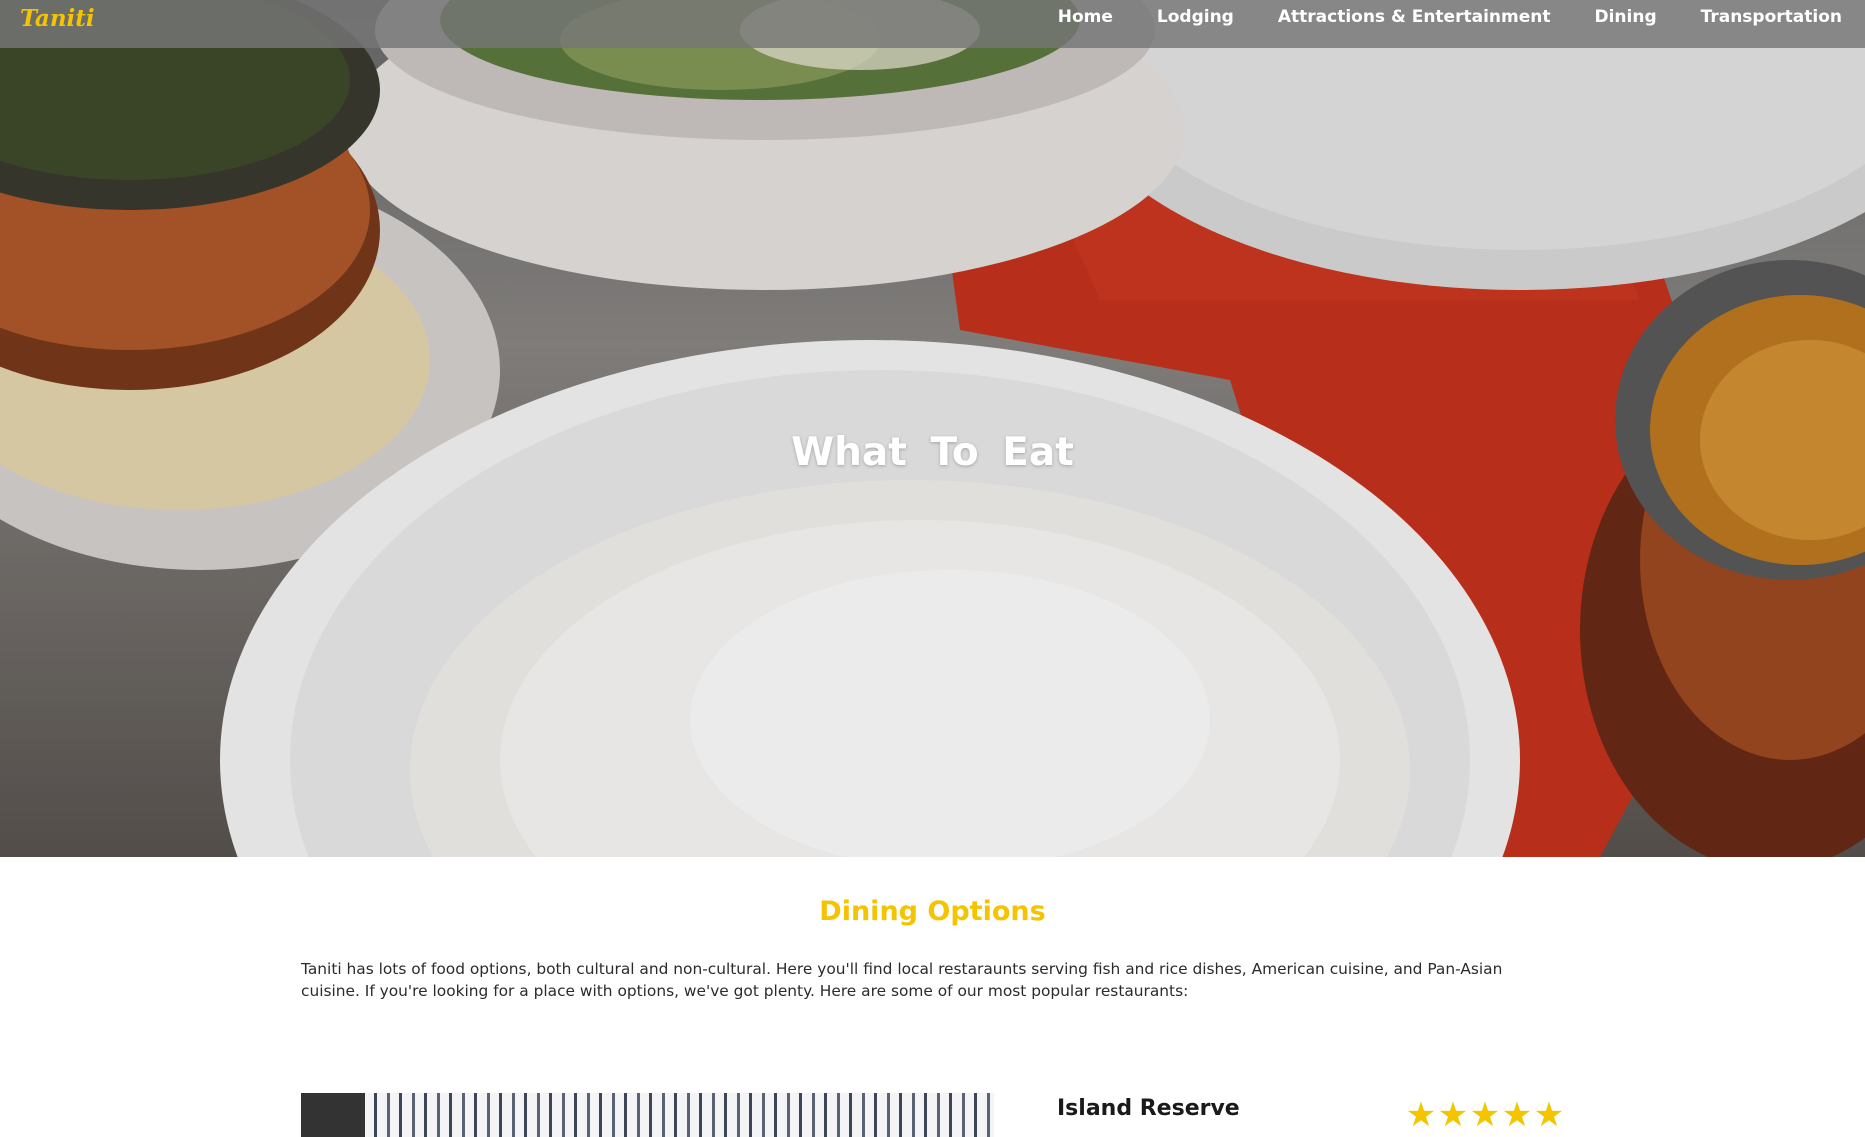  I want to click on restaurant-photo, so click(647, 1115).